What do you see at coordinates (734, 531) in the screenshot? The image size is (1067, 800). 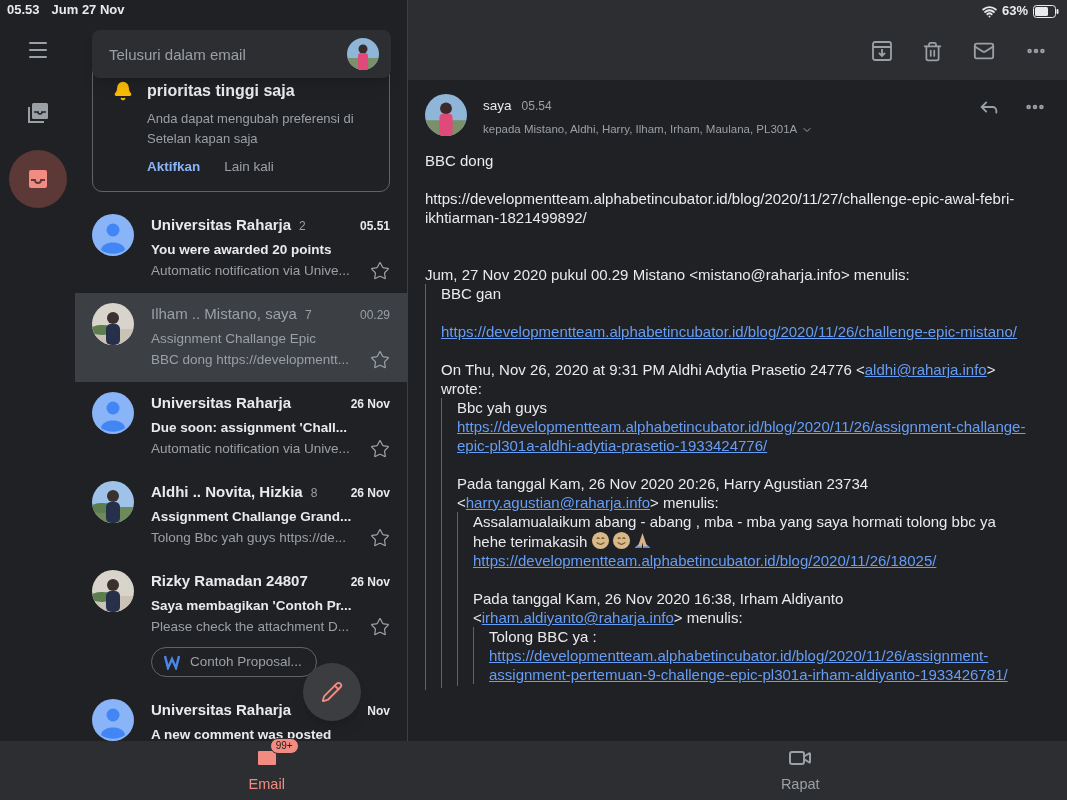 I see `quote-text: Assalamualaikum abang - abang , mba - mba yang saya hormati tolong bbc ya hehe terimakasih` at bounding box center [734, 531].